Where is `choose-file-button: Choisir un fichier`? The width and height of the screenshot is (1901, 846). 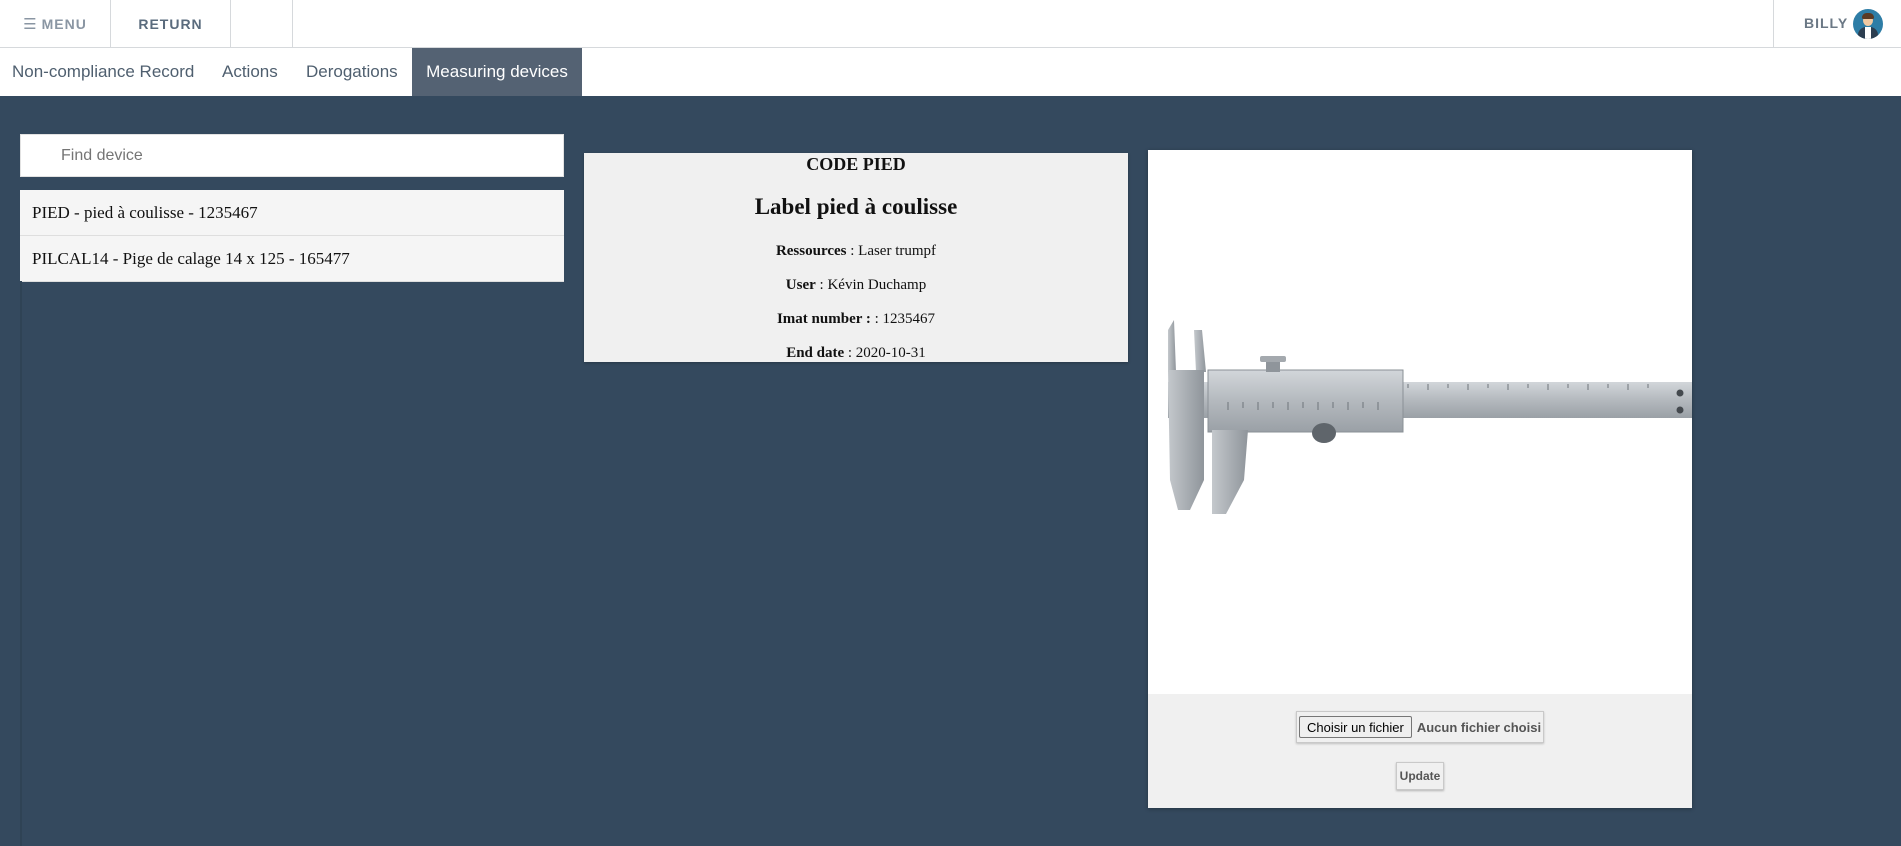 choose-file-button: Choisir un fichier is located at coordinates (1355, 727).